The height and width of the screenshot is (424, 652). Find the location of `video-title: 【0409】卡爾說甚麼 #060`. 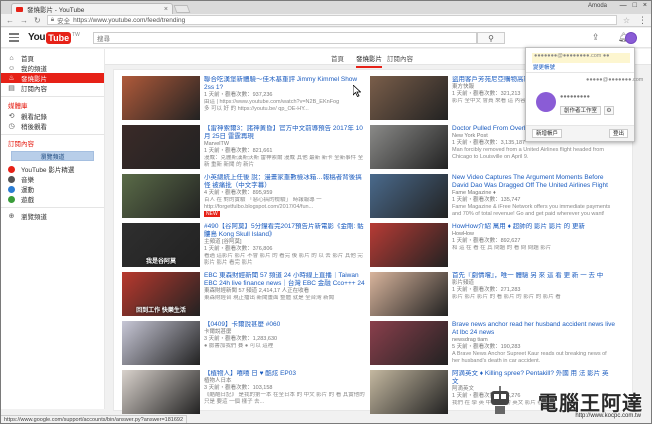

video-title: 【0409】卡爾說甚麼 #060 is located at coordinates (286, 325).